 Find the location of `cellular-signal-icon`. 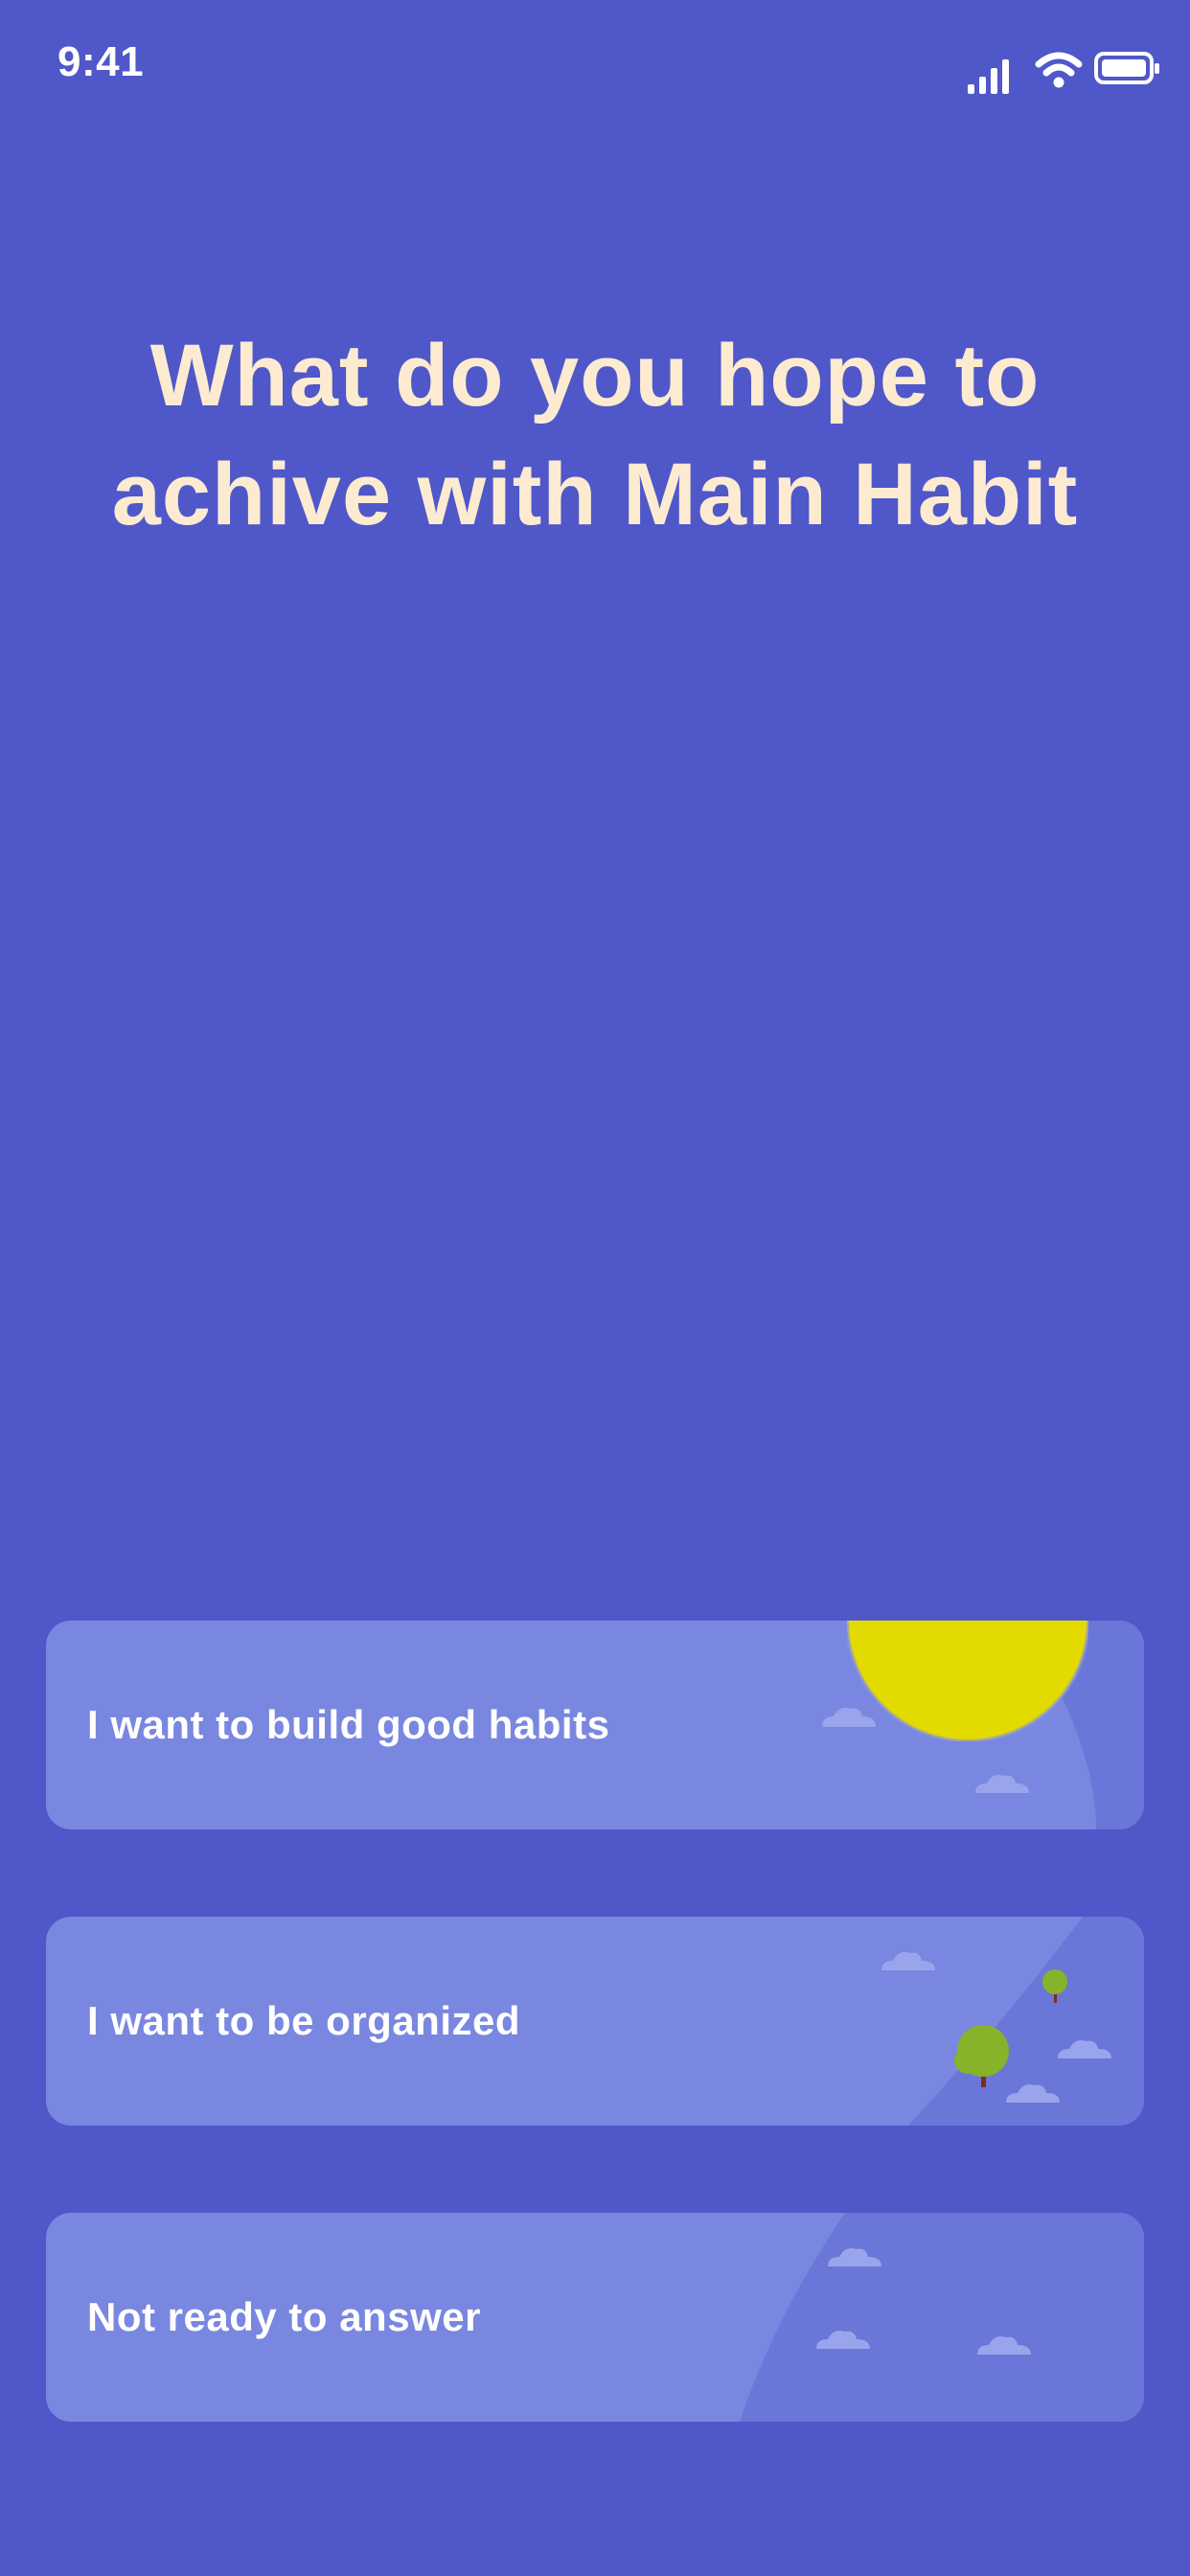

cellular-signal-icon is located at coordinates (988, 76).